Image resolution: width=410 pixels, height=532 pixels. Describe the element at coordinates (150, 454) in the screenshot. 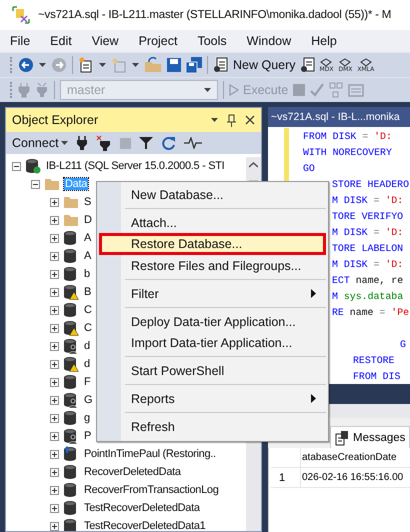

I see `tree-item: PointInTimePaul (Restoring..` at that location.